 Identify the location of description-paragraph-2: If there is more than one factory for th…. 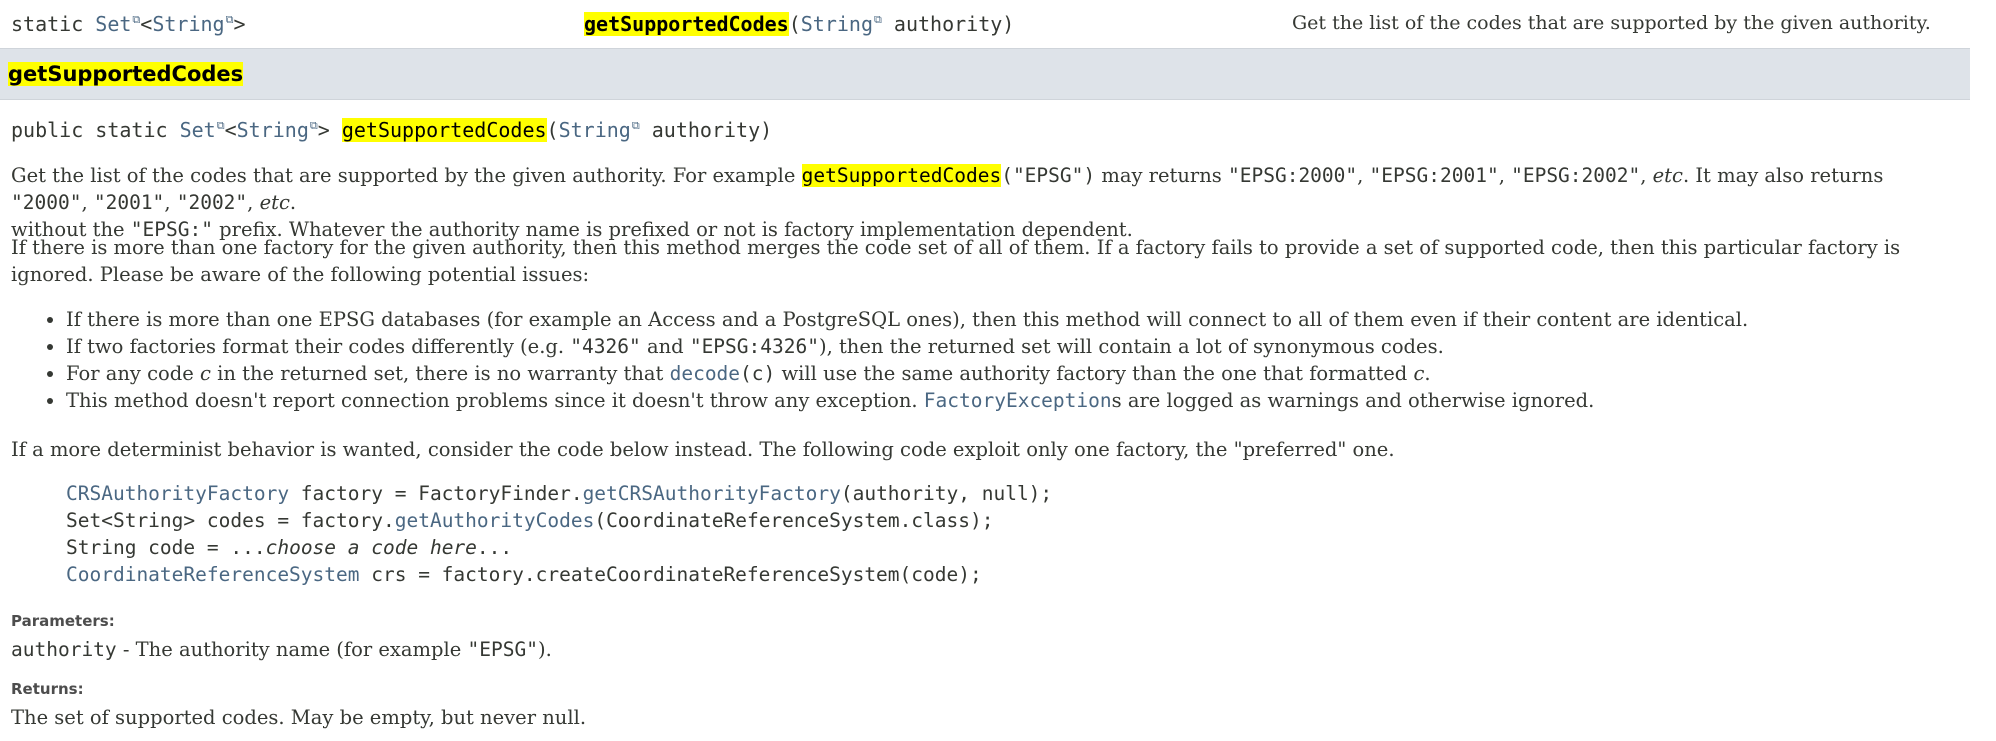
(956, 261).